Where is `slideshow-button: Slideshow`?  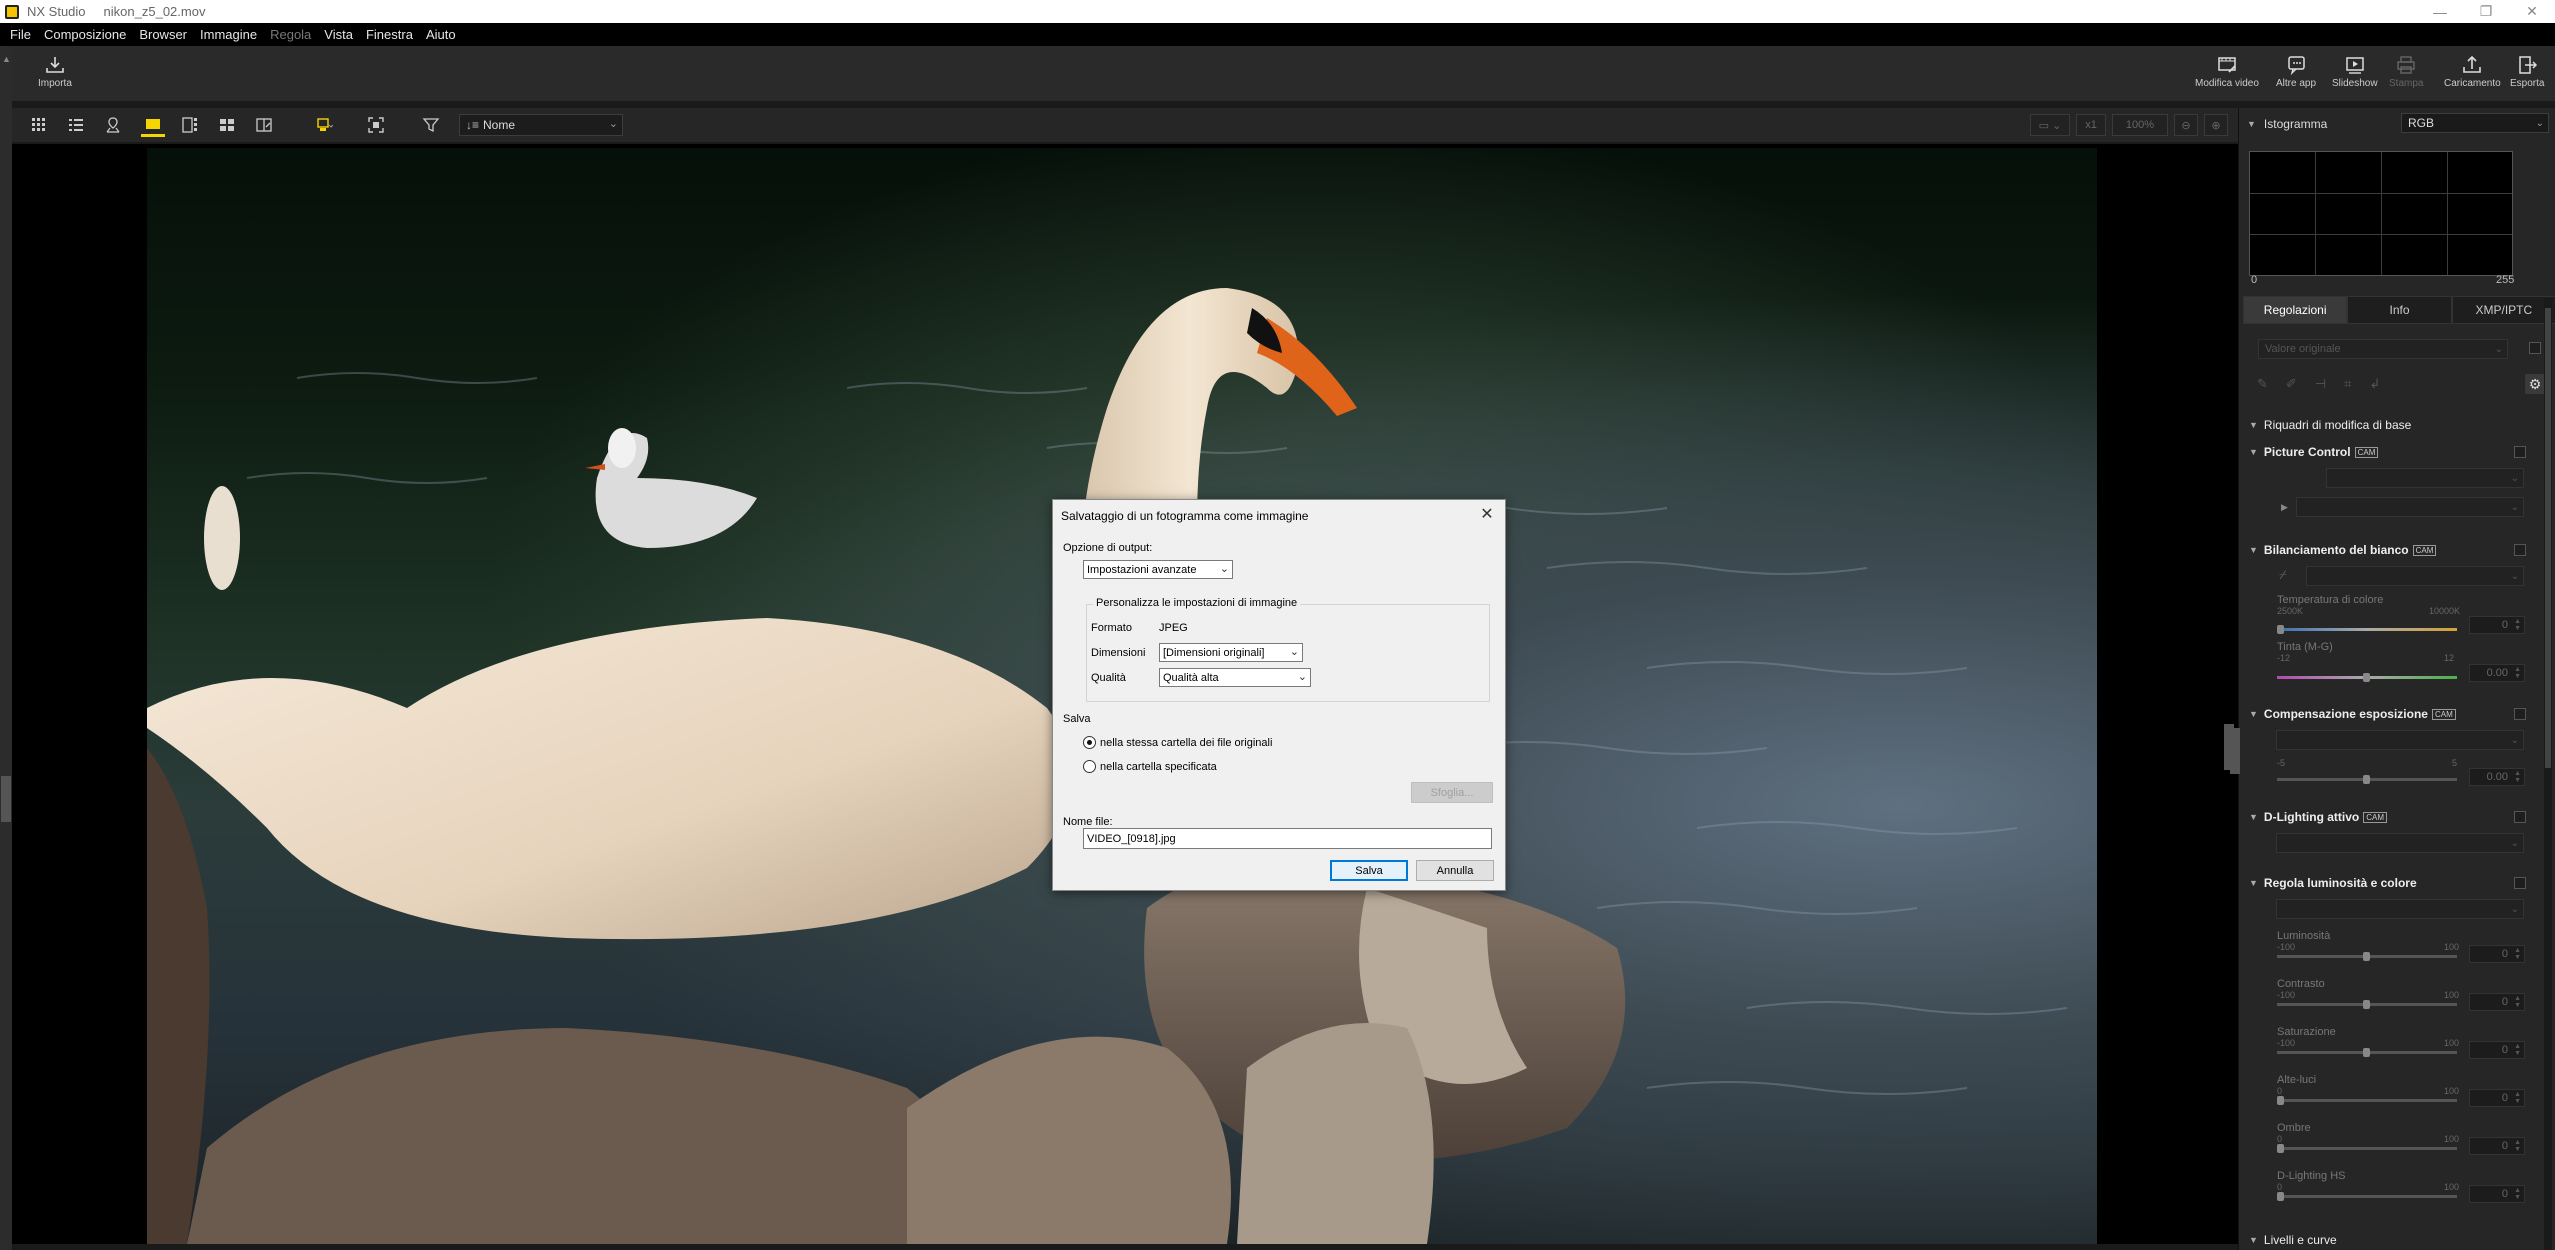 slideshow-button: Slideshow is located at coordinates (2355, 70).